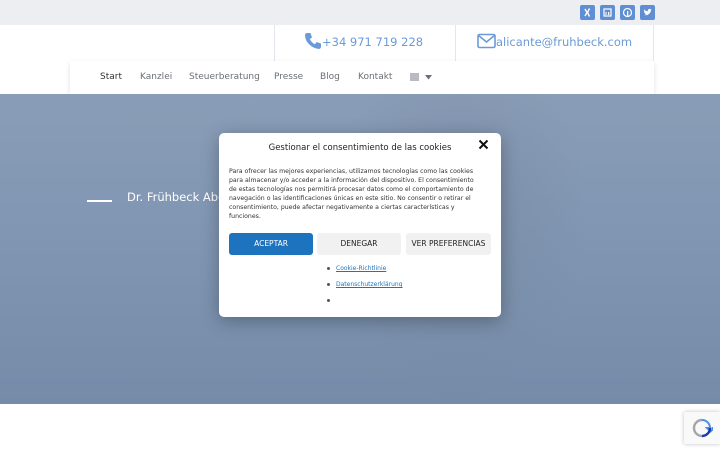  What do you see at coordinates (271, 244) in the screenshot?
I see `accept-button: ACEPTAR` at bounding box center [271, 244].